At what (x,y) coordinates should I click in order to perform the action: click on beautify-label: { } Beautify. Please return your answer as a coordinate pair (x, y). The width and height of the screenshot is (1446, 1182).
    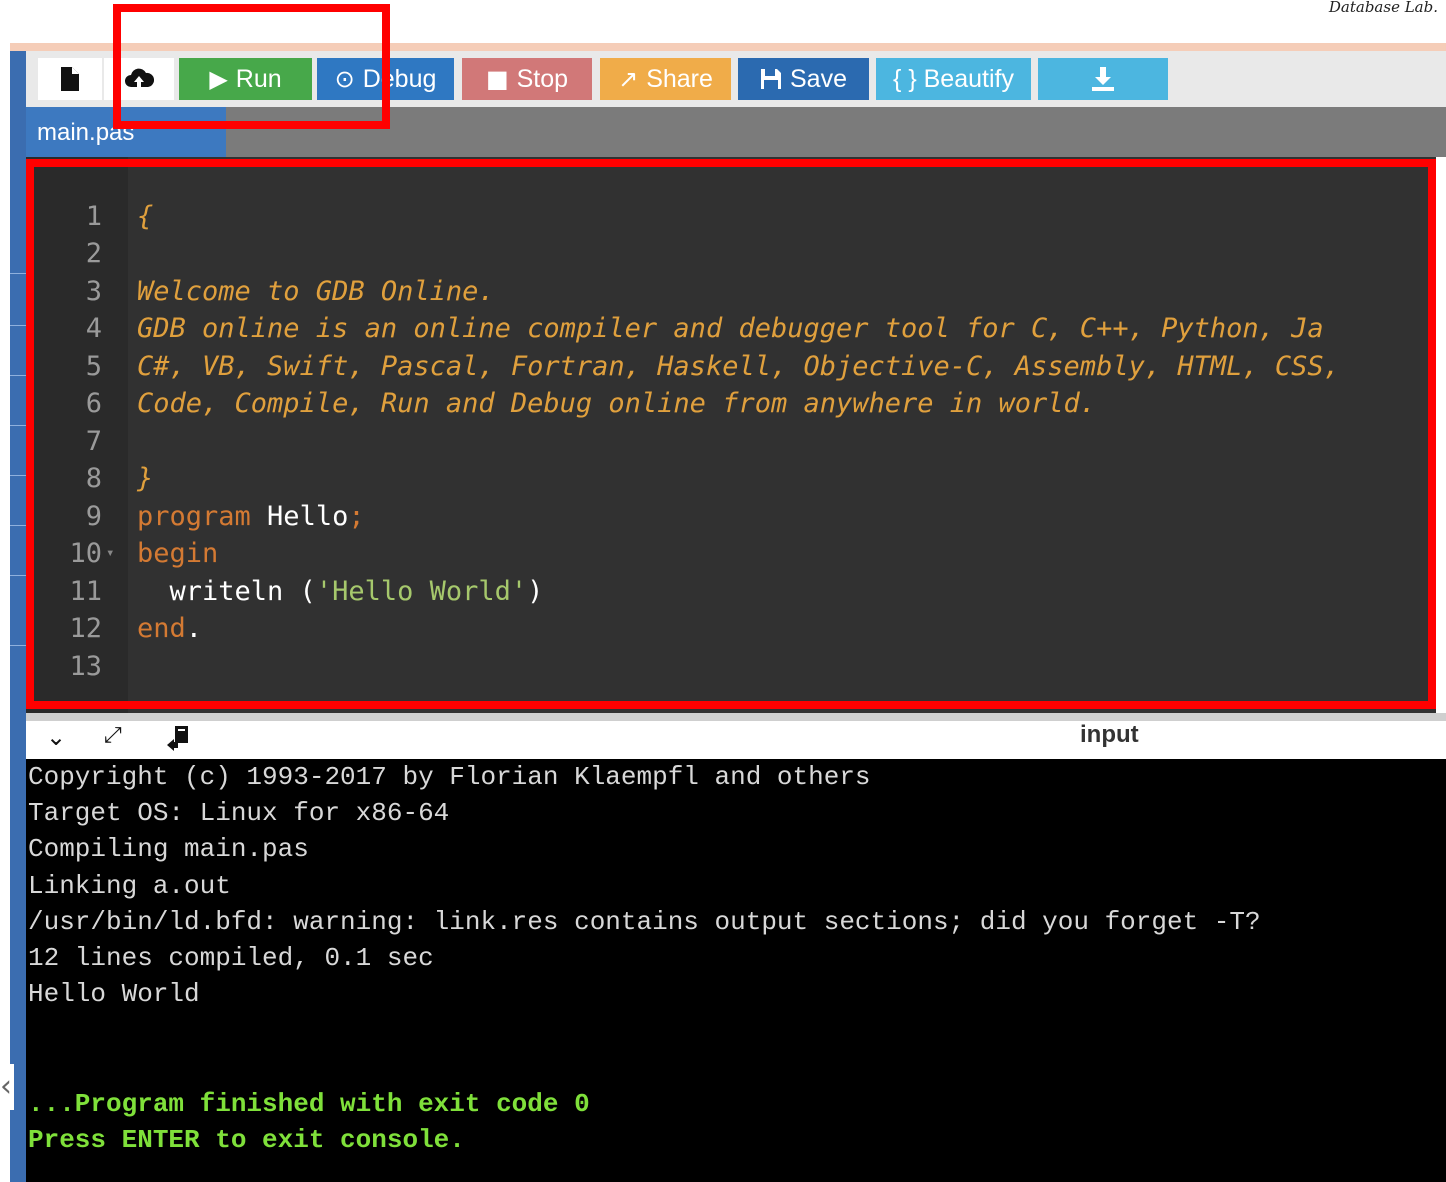
    Looking at the image, I should click on (953, 78).